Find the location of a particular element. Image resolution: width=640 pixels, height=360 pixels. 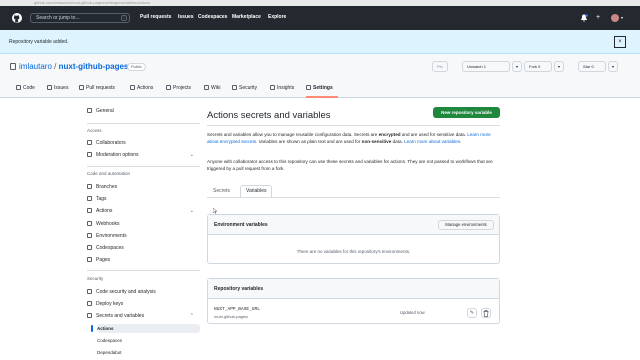

fork-count: 0 is located at coordinates (539, 66).